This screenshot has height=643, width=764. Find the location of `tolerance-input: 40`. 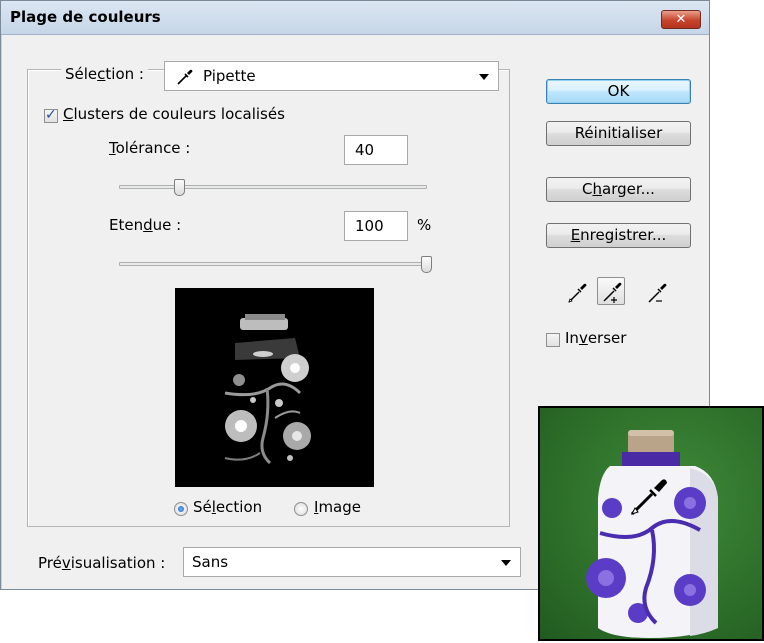

tolerance-input: 40 is located at coordinates (376, 150).